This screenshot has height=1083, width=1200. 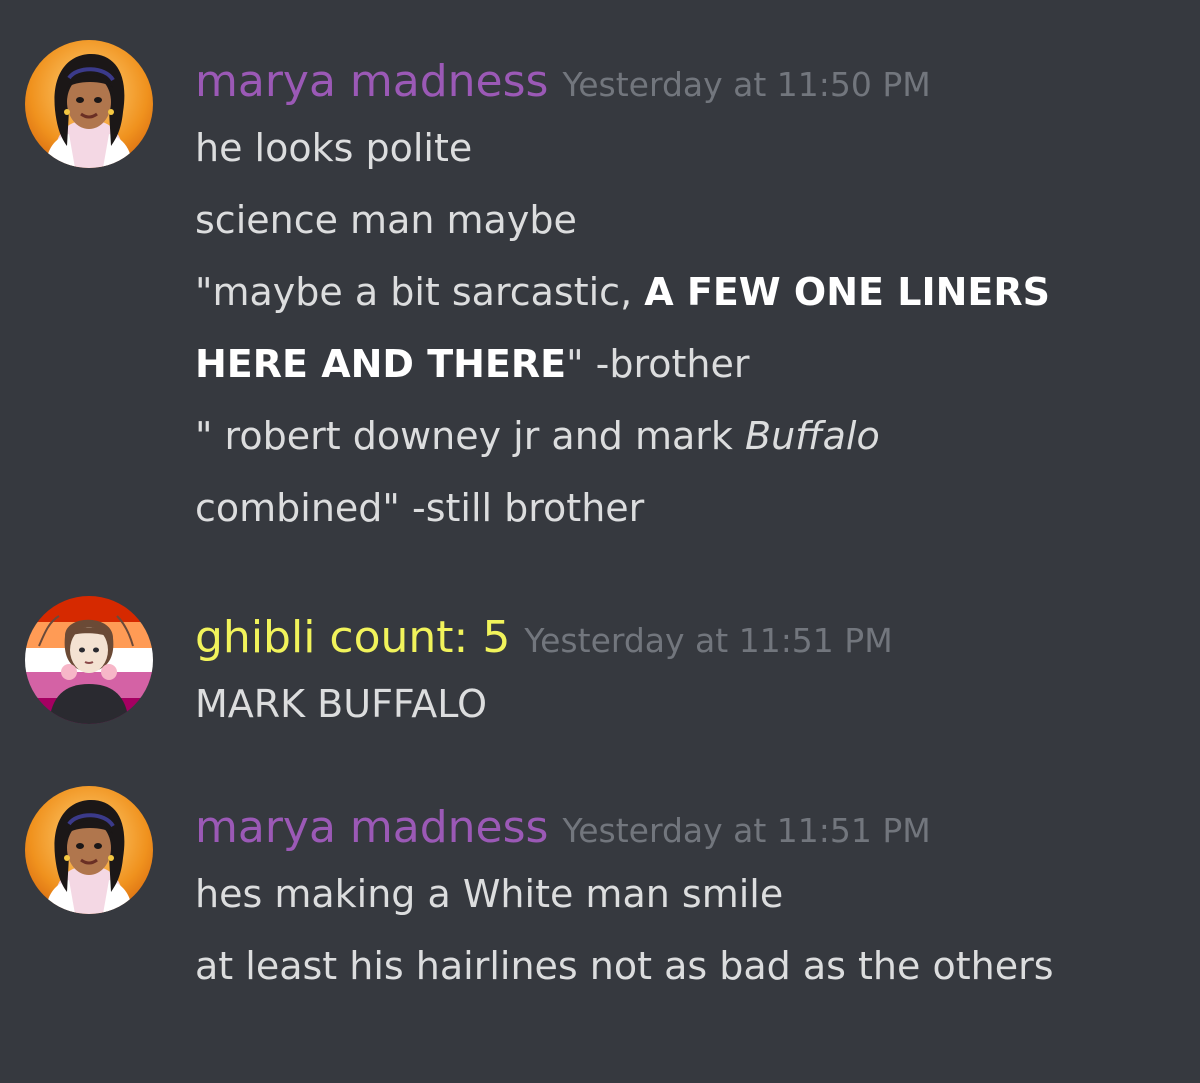 I want to click on username: ghibli count: 5, so click(x=352, y=637).